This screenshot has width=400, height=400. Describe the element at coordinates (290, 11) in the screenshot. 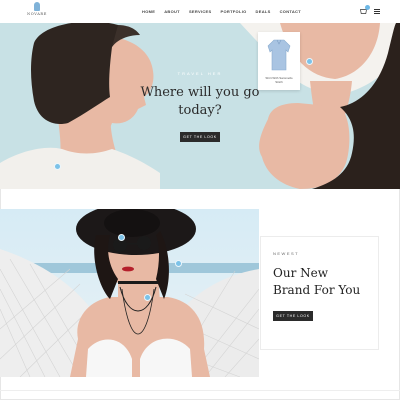

I see `nav-item-contact: CONTACT` at that location.